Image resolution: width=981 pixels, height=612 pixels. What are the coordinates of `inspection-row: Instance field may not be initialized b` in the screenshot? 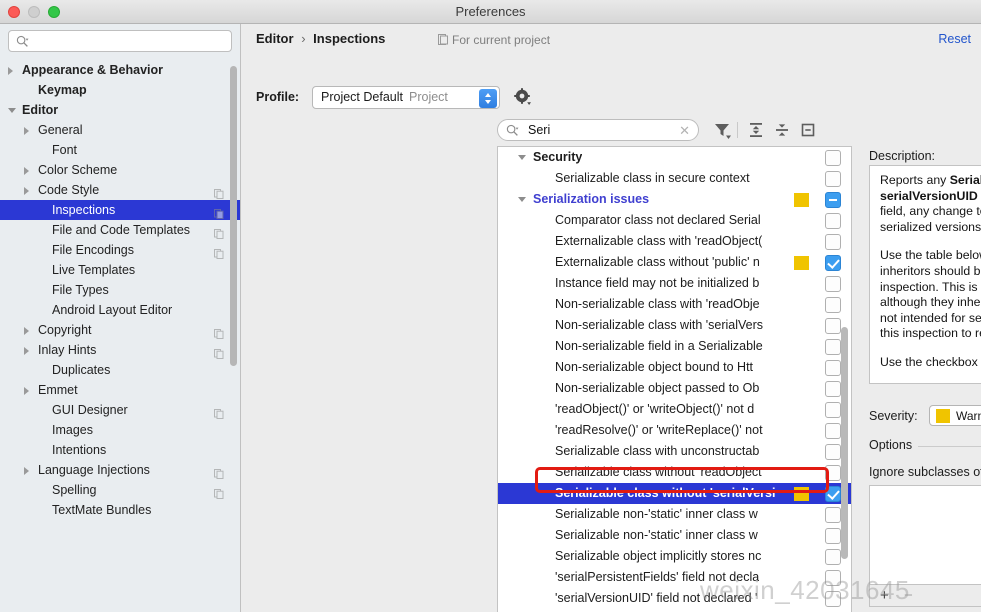 It's located at (674, 283).